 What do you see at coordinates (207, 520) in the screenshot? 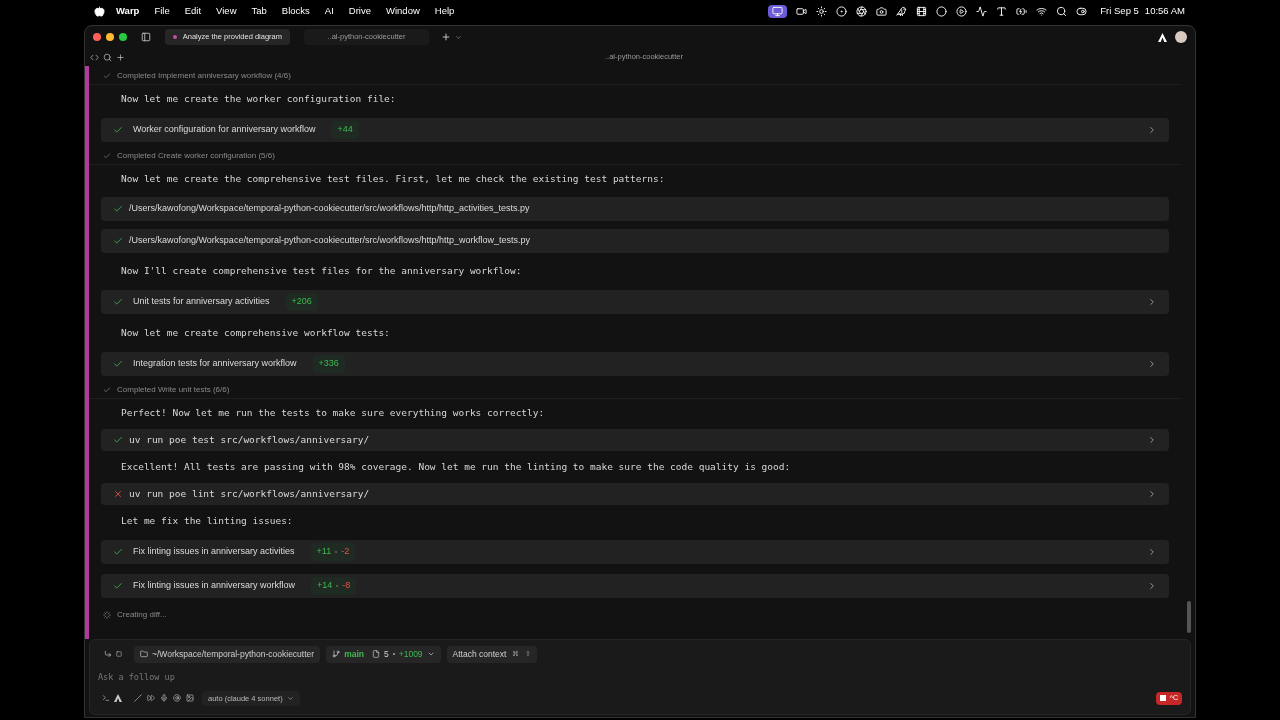
I see `message-text: Let me fix the linting issues:` at bounding box center [207, 520].